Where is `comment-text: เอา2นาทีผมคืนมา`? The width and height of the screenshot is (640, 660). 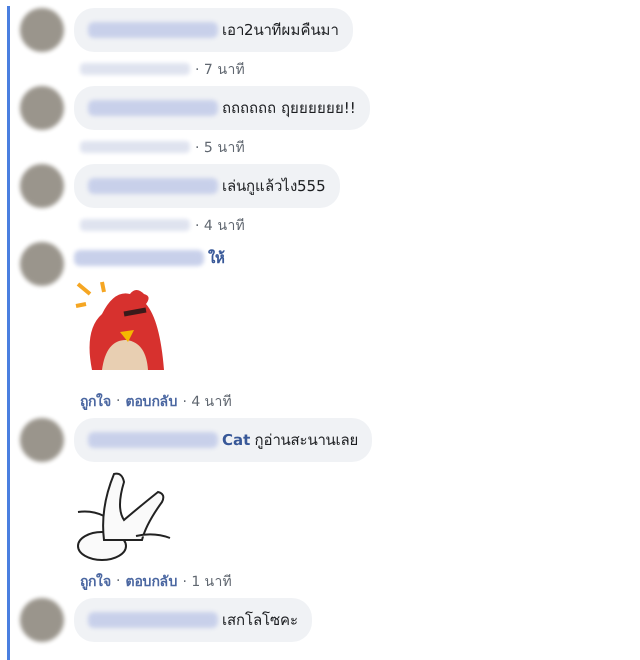
comment-text: เอา2นาทีผมคืนมา is located at coordinates (280, 30).